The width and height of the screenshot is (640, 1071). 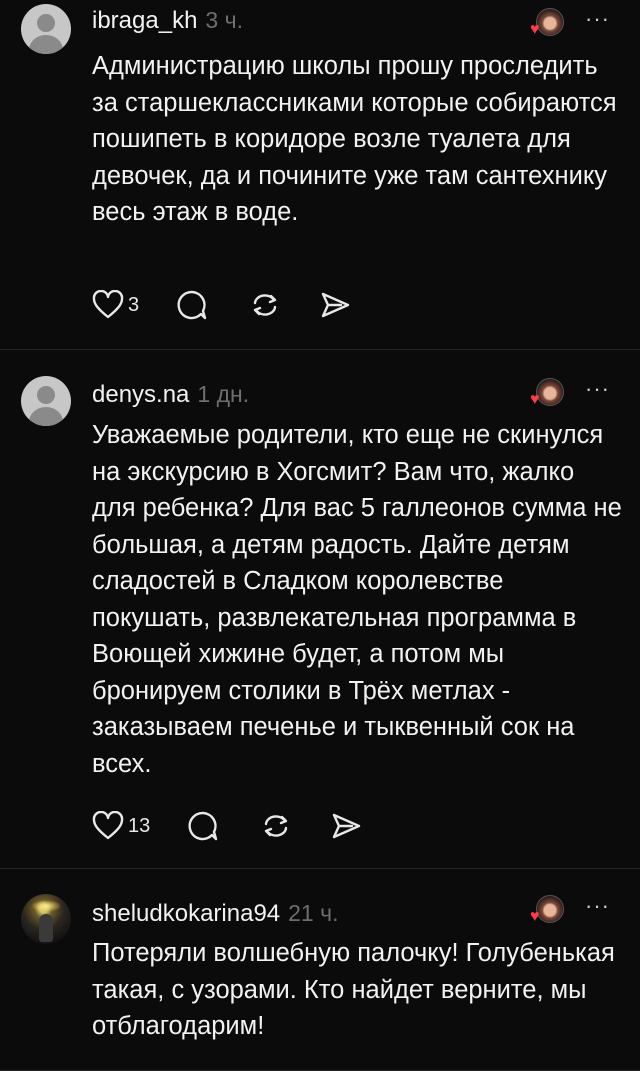 I want to click on post-header: denys.na 1 дн., so click(x=170, y=395).